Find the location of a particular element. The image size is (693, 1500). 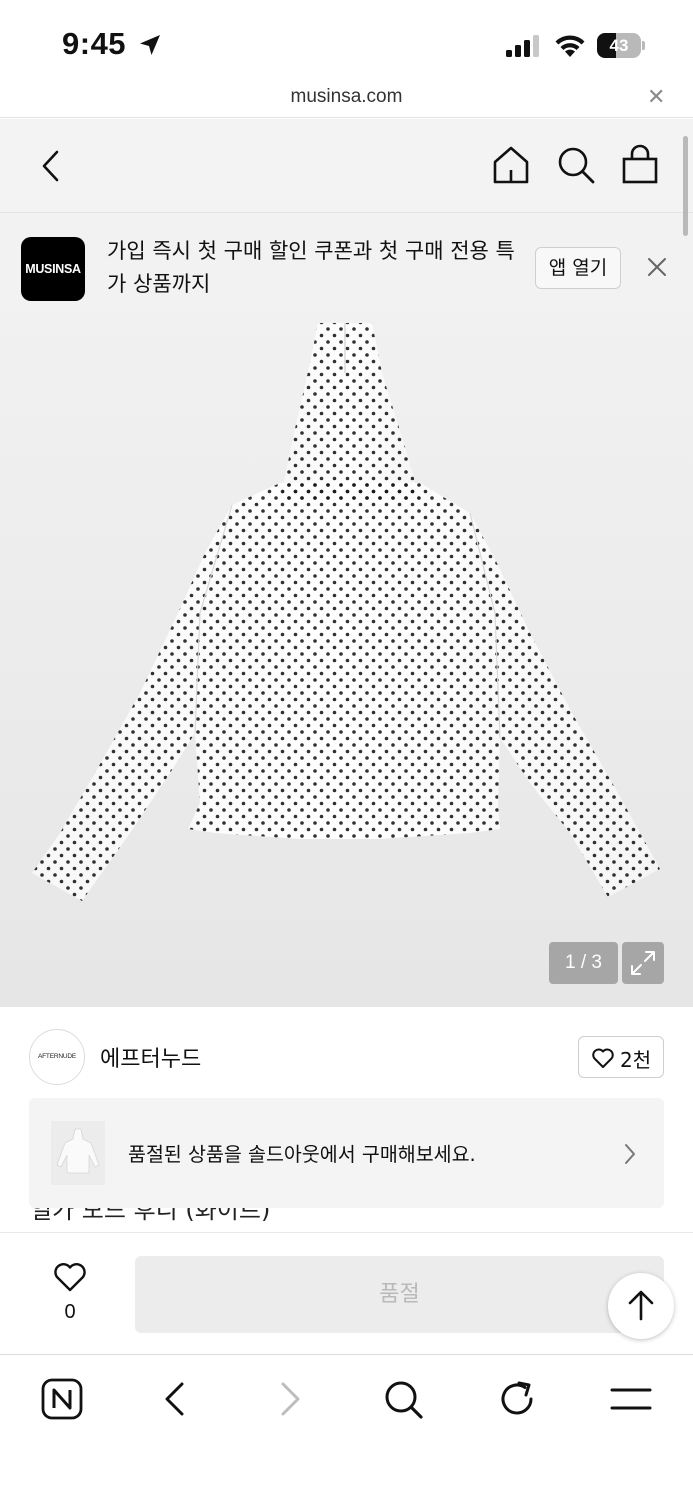

naver-icon is located at coordinates (62, 1399).